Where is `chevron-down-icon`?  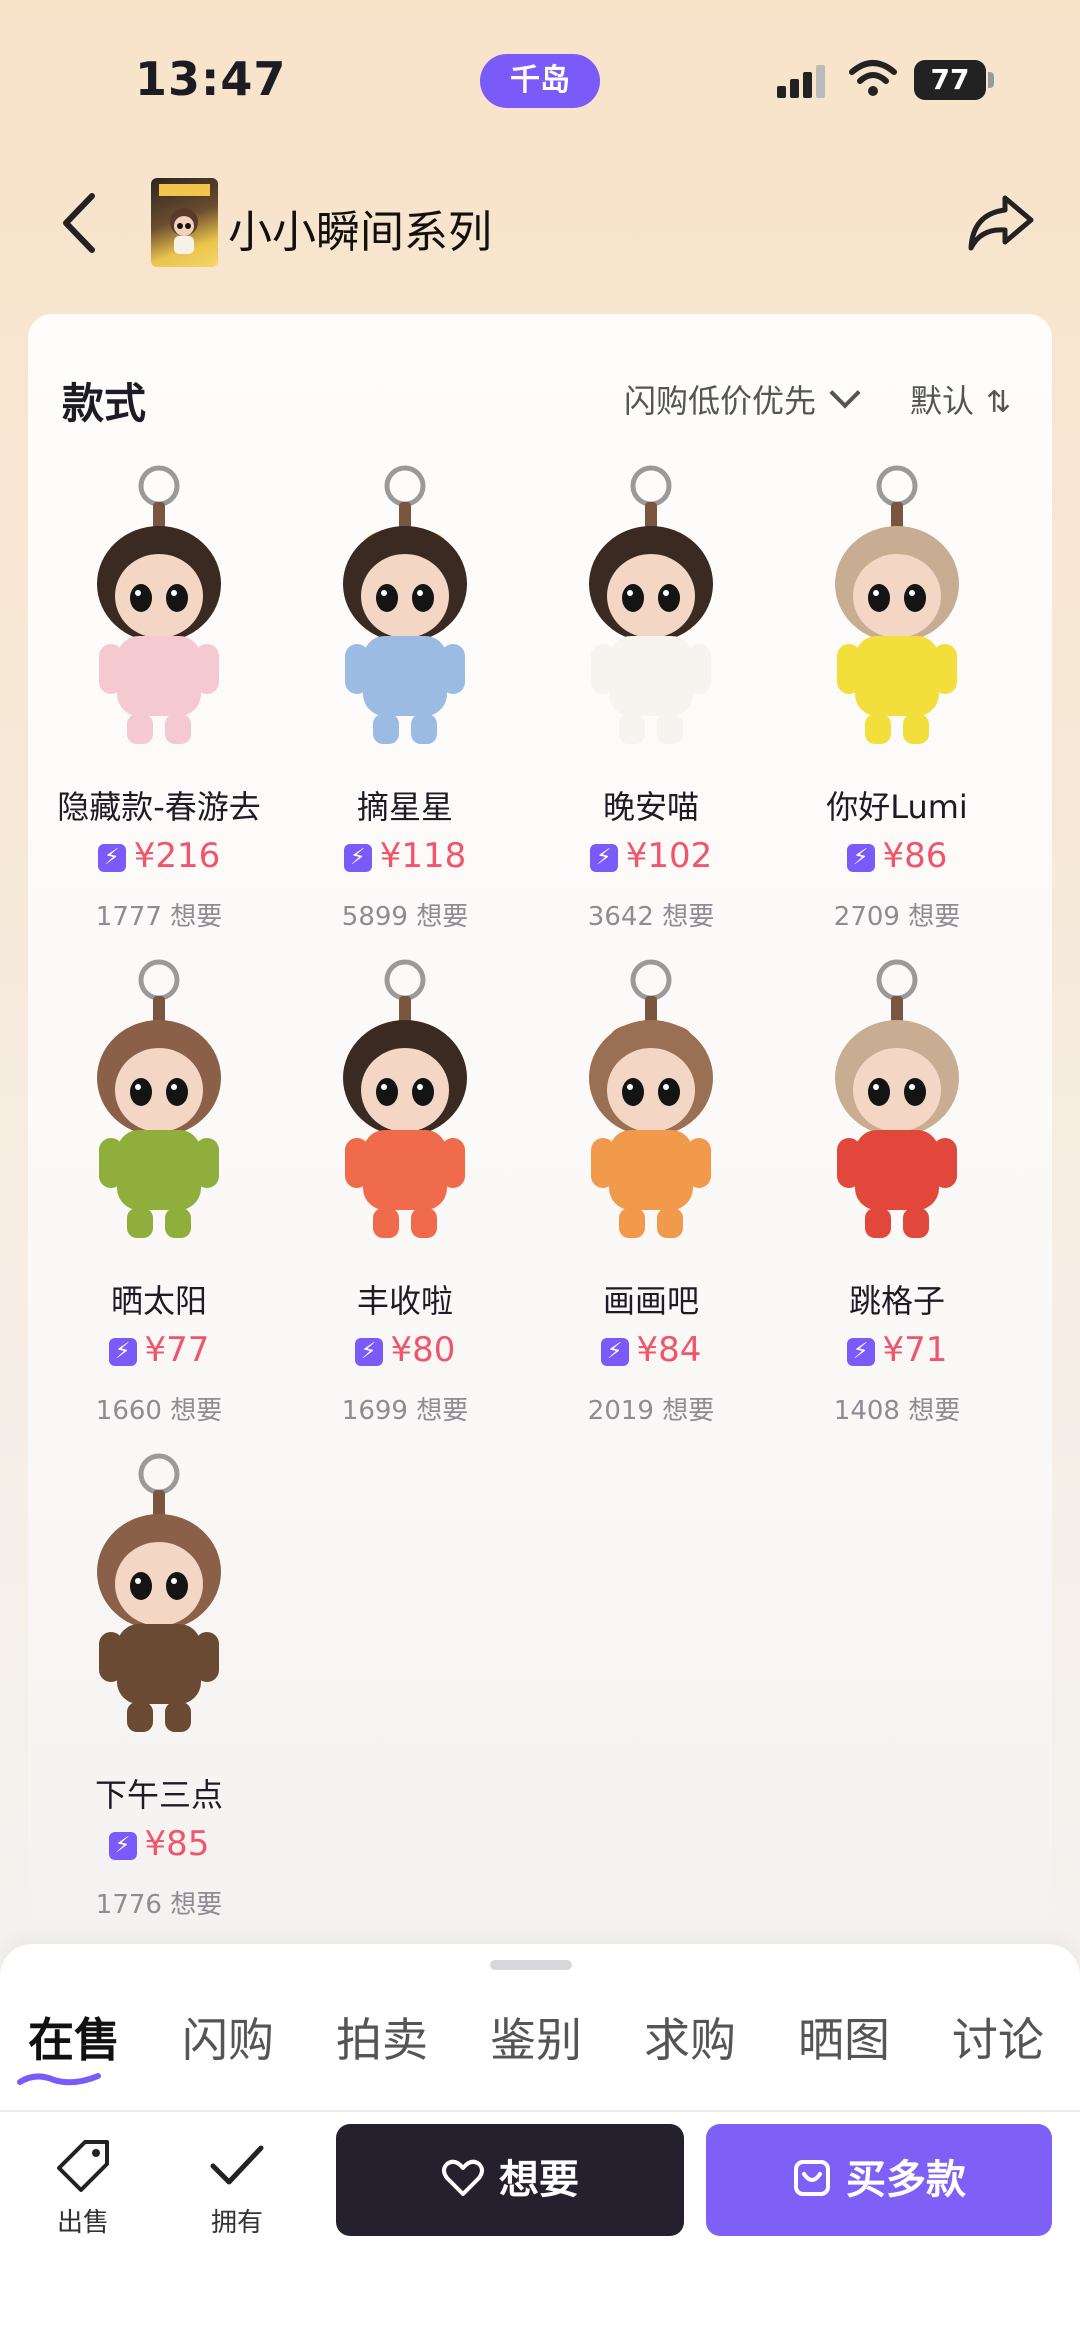 chevron-down-icon is located at coordinates (845, 393).